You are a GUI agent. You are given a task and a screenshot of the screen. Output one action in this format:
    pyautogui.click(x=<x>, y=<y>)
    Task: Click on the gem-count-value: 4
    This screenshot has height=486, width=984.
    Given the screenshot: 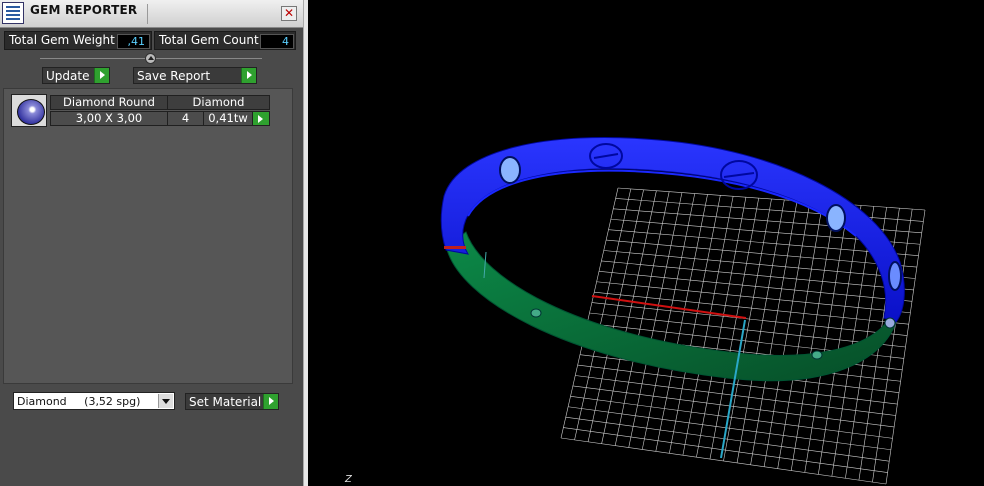 What is the action you would take?
    pyautogui.click(x=185, y=118)
    